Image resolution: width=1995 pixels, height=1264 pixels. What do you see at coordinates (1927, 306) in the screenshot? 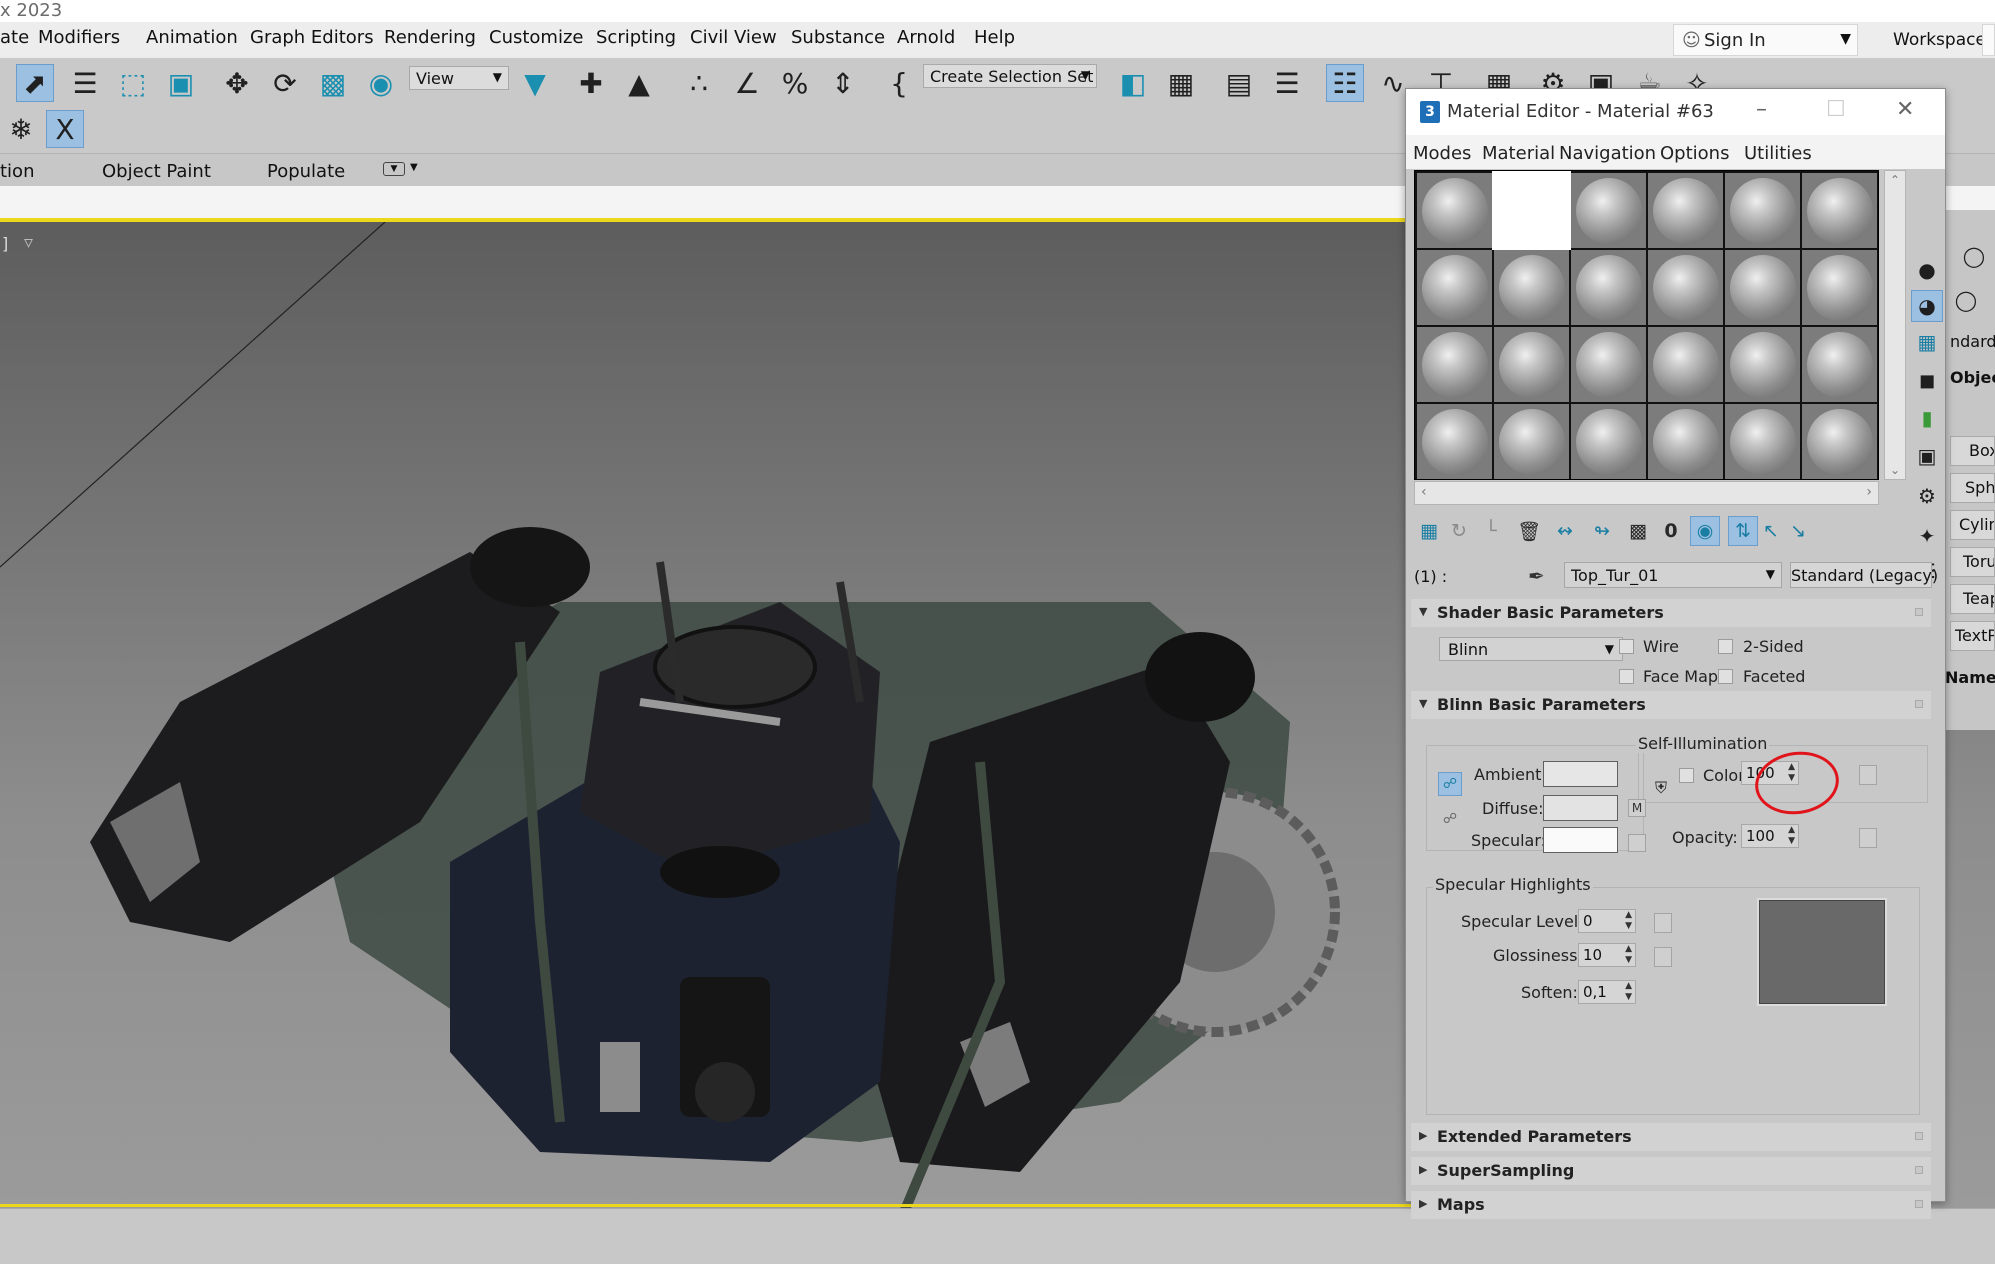
I see `backlight-icon: ◕` at bounding box center [1927, 306].